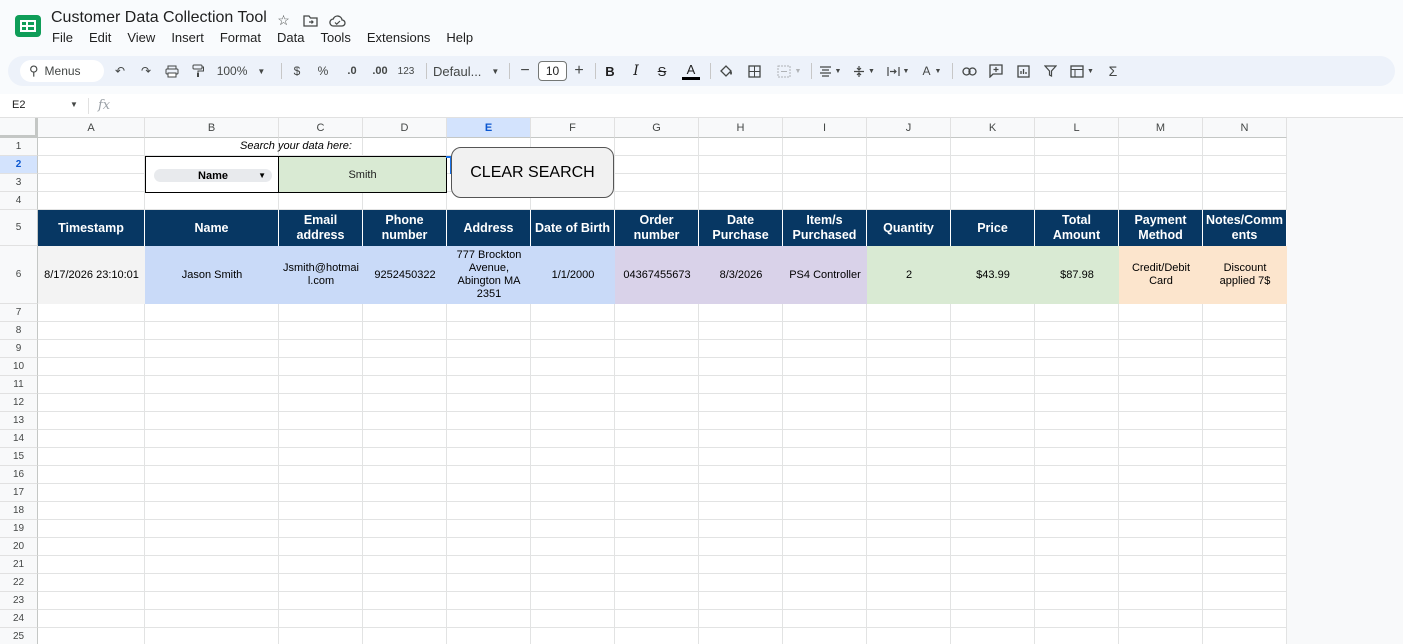 The image size is (1403, 644). What do you see at coordinates (28, 26) in the screenshot?
I see `sheets-logo-icon` at bounding box center [28, 26].